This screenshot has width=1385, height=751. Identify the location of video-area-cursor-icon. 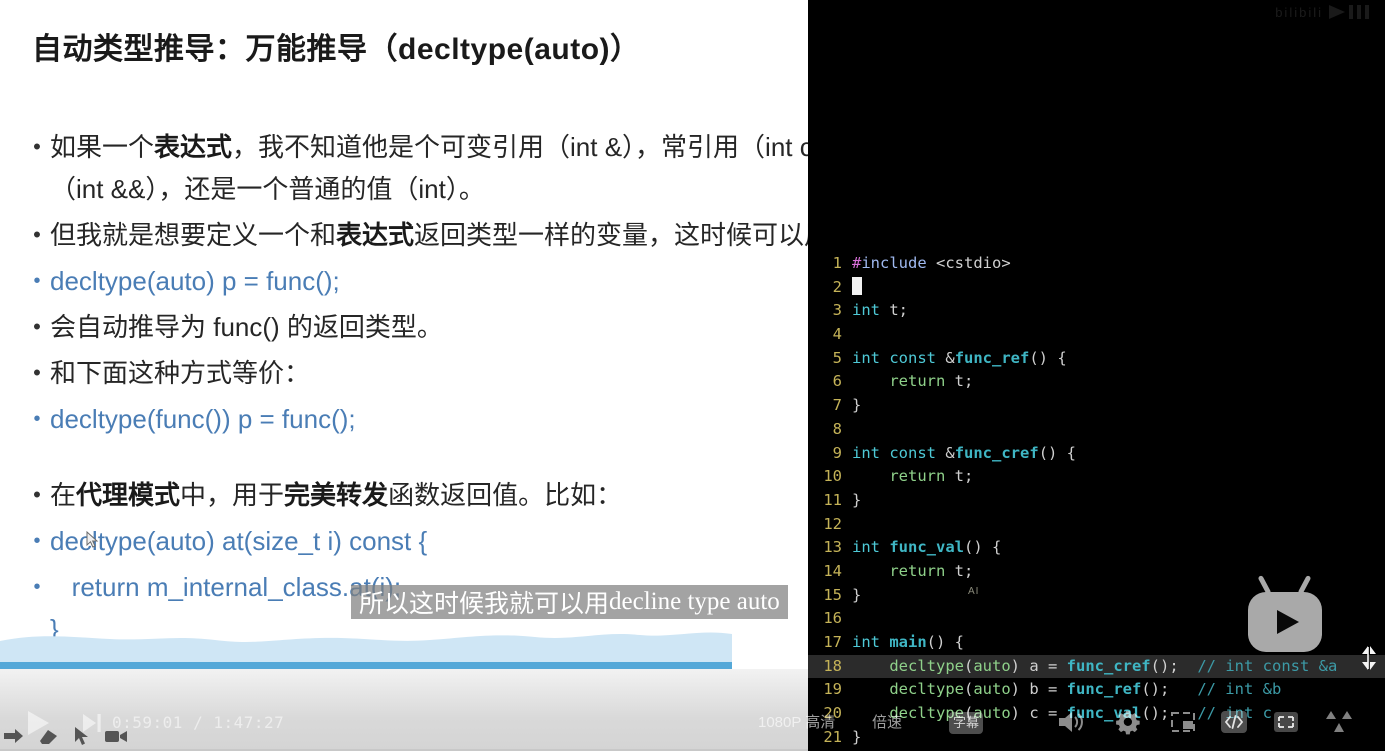
(1369, 658).